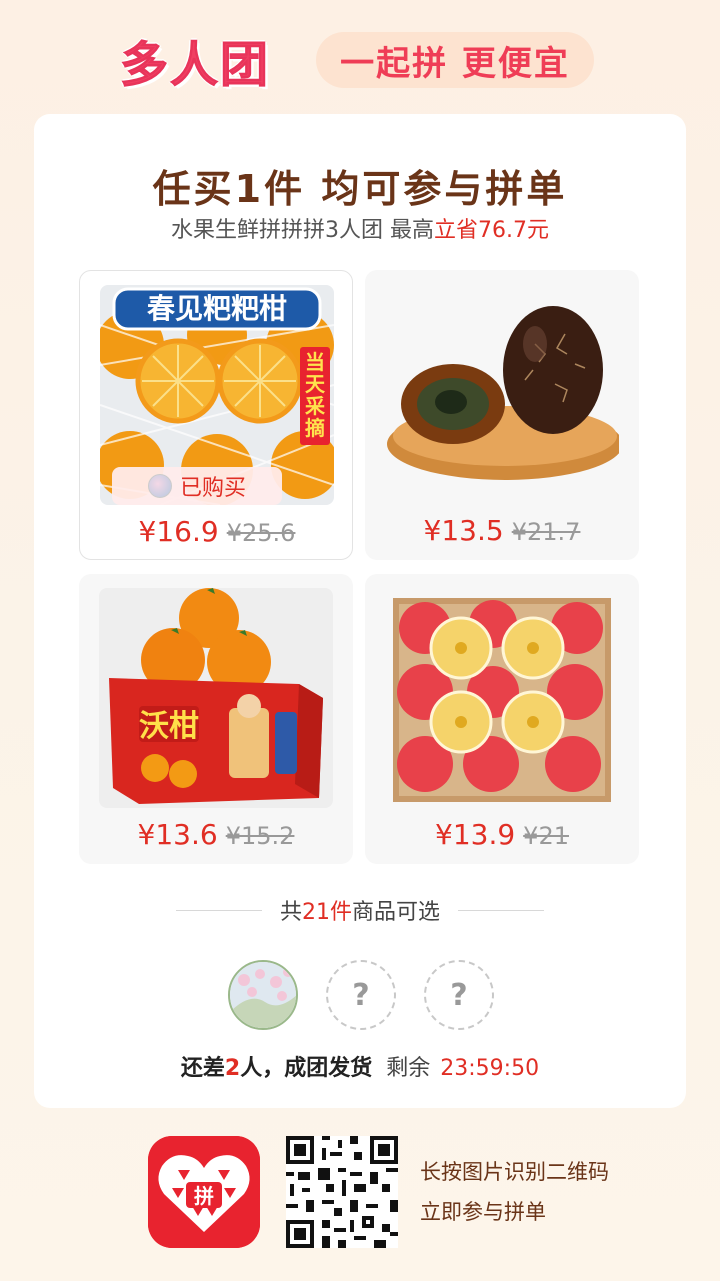 The height and width of the screenshot is (1281, 720). What do you see at coordinates (290, 912) in the screenshot?
I see `count-prefix: 共` at bounding box center [290, 912].